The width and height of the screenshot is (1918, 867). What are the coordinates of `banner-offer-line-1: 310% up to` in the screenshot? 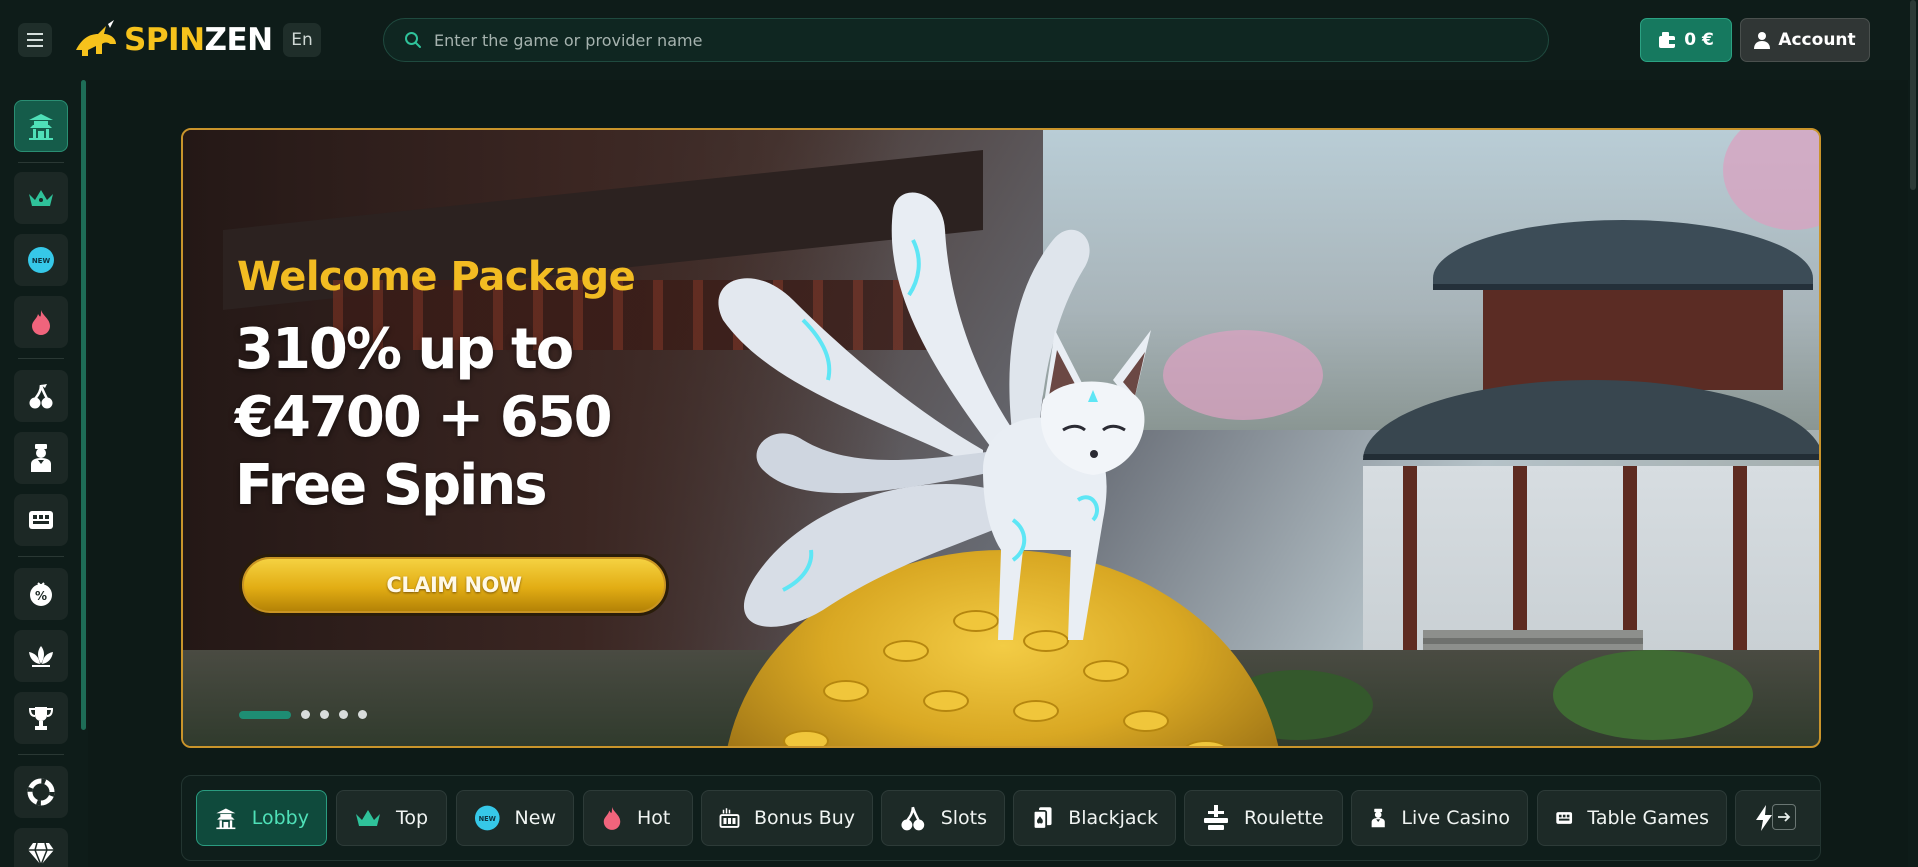 It's located at (404, 349).